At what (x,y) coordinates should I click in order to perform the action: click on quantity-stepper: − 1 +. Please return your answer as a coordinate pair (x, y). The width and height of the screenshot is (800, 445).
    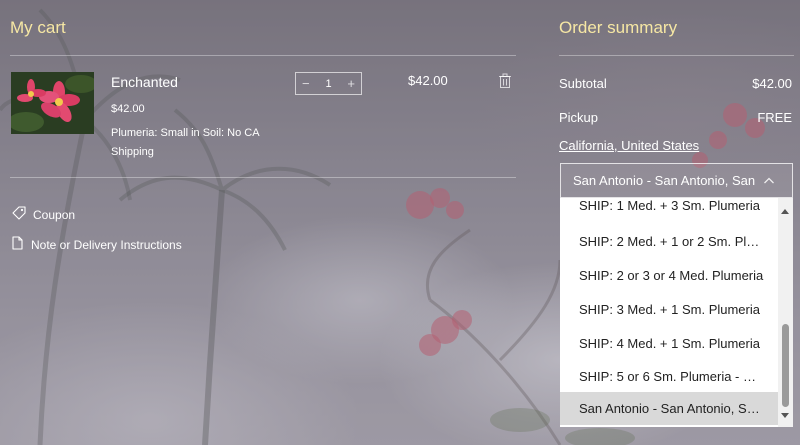
    Looking at the image, I should click on (328, 83).